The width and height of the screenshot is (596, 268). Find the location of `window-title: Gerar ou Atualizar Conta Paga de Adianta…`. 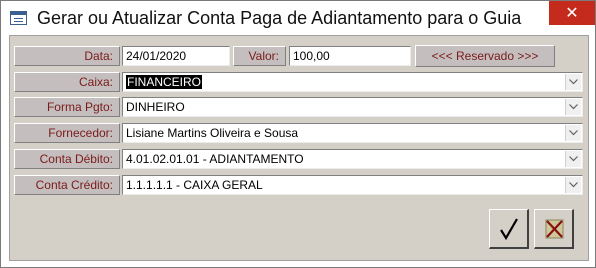

window-title: Gerar ou Atualizar Conta Paga de Adianta… is located at coordinates (279, 18).